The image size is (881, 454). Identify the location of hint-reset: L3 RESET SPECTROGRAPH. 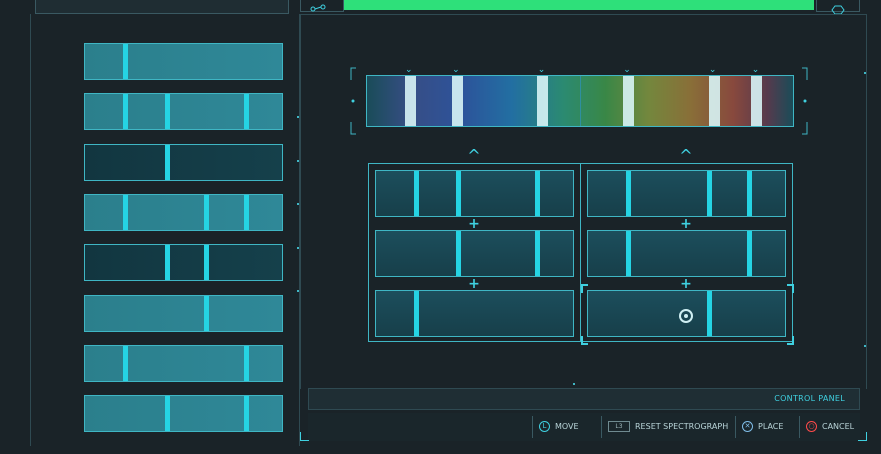
(665, 427).